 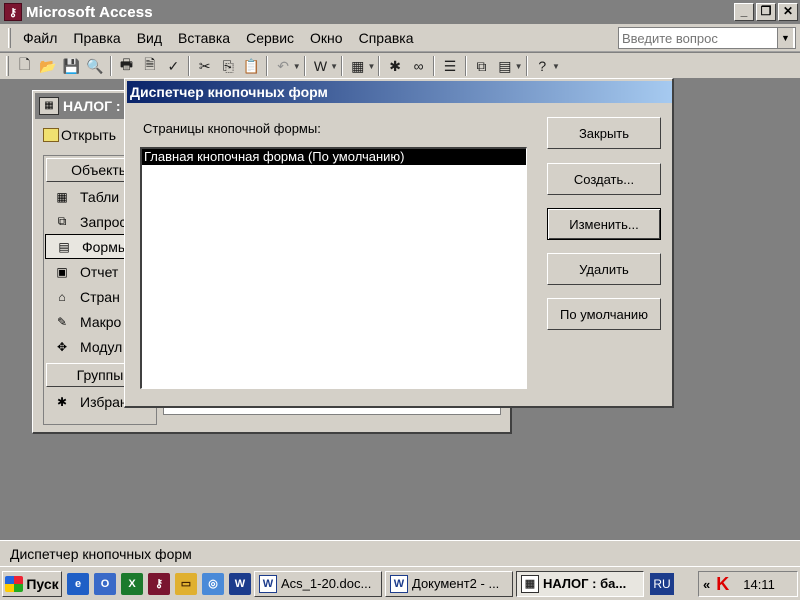 I want to click on new-icon: 🗋, so click(x=24, y=66).